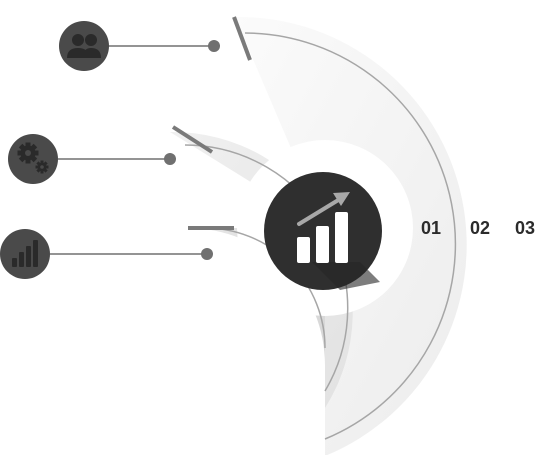 Image resolution: width=550 pixels, height=455 pixels. What do you see at coordinates (525, 228) in the screenshot?
I see `ring-label-03: 03` at bounding box center [525, 228].